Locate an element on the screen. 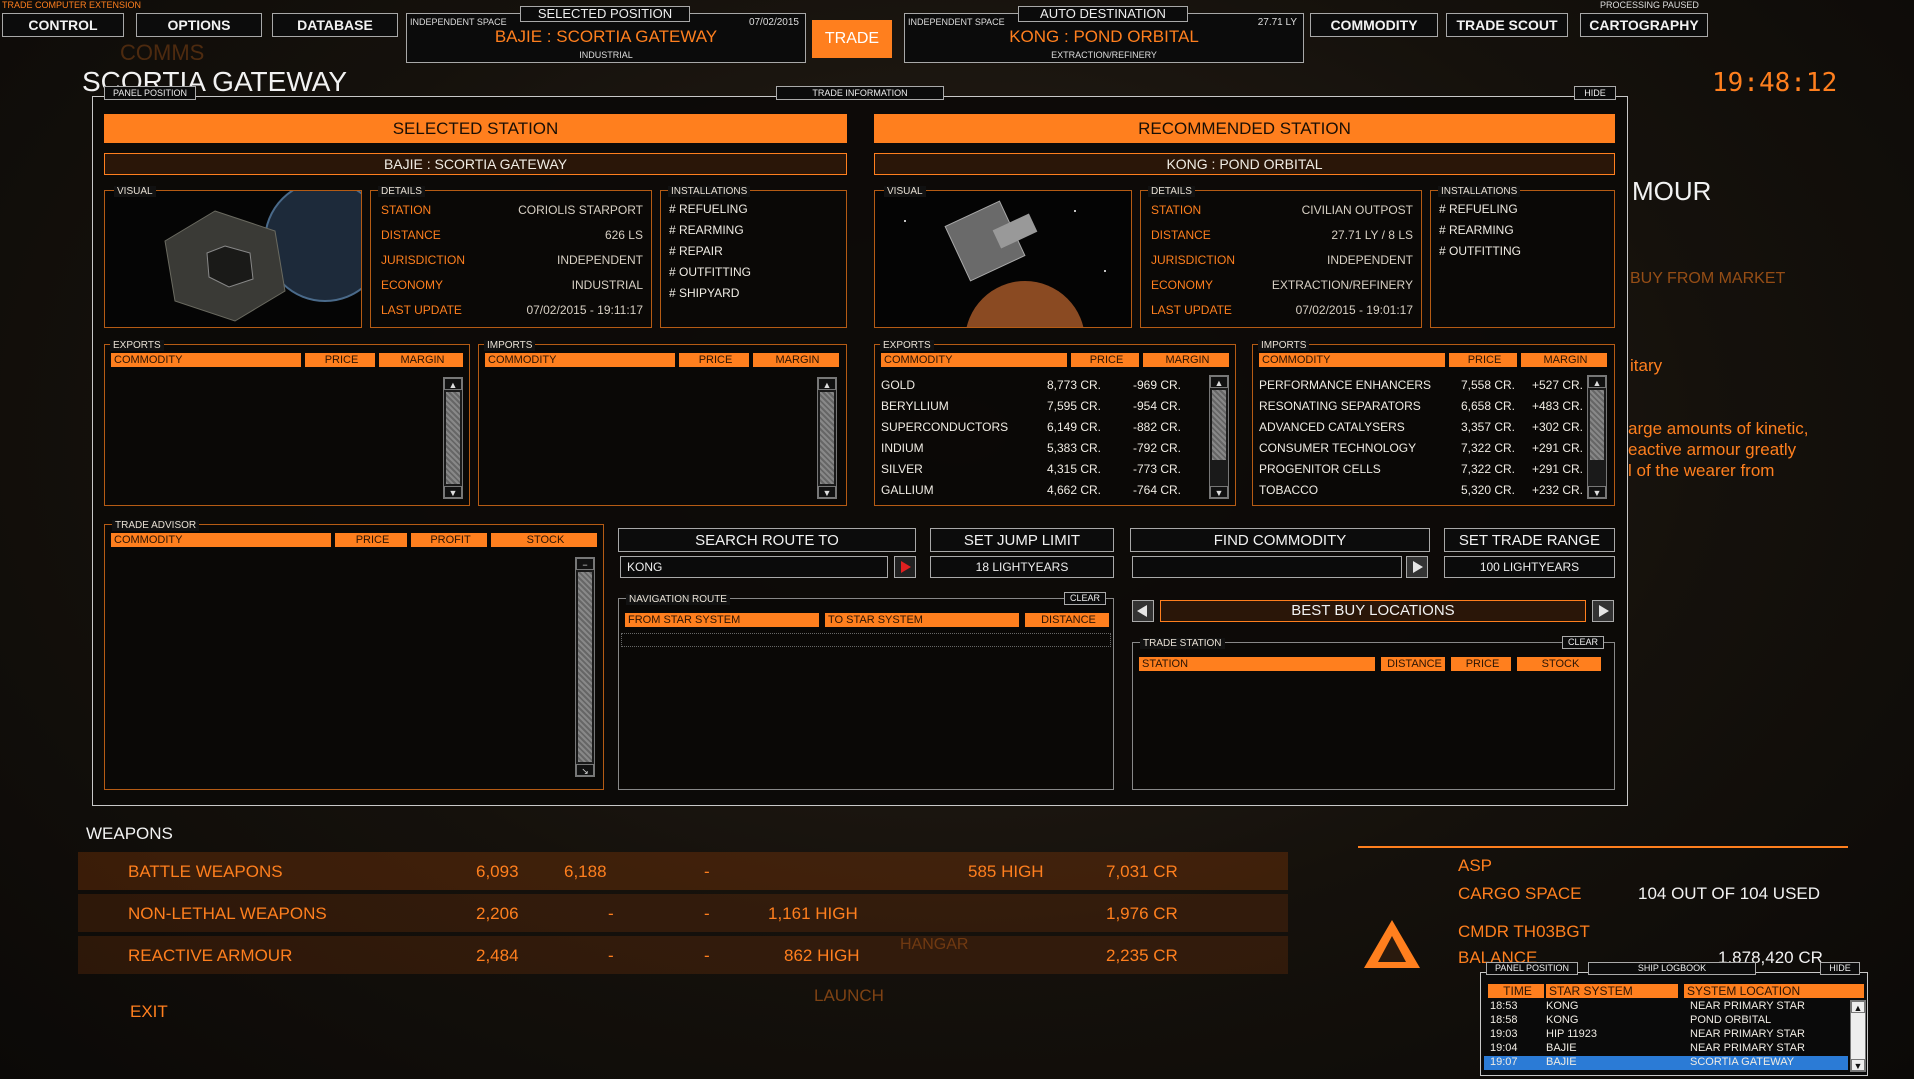 Image resolution: width=1914 pixels, height=1079 pixels. best-buy-prev-icon is located at coordinates (1143, 611).